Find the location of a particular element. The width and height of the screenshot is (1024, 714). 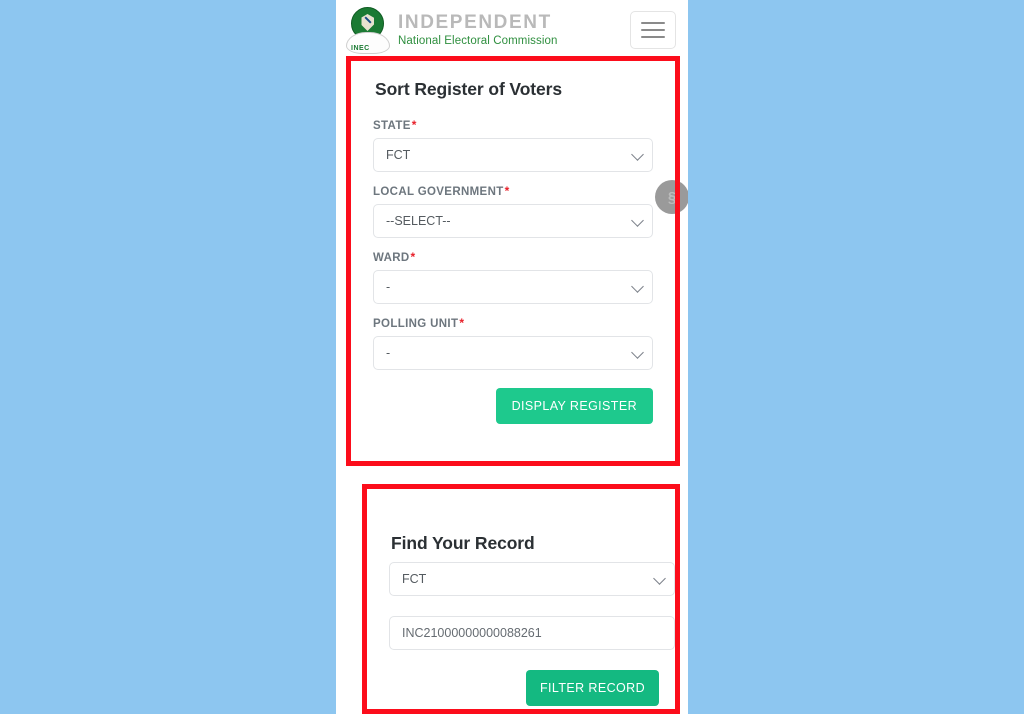

find-record-title: Find Your Record is located at coordinates (463, 543).